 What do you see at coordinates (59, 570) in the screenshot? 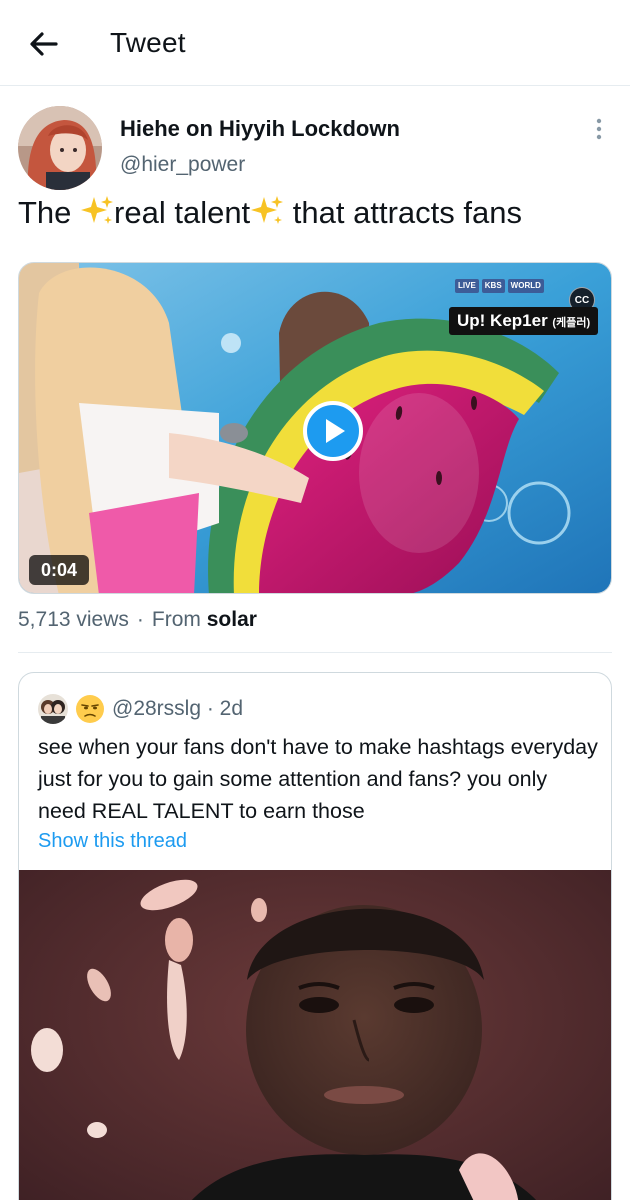
I see `video-duration: 0:04` at bounding box center [59, 570].